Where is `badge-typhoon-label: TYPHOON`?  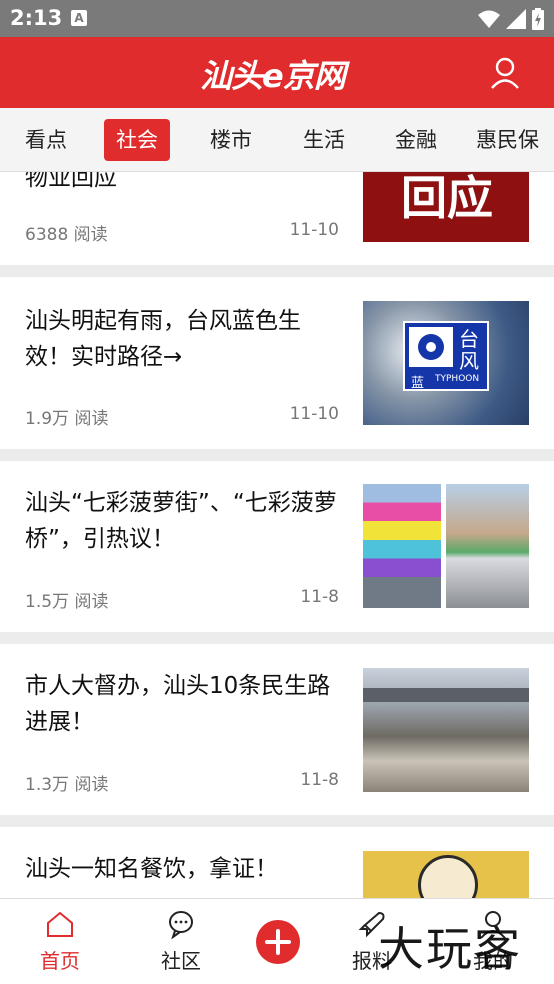 badge-typhoon-label: TYPHOON is located at coordinates (457, 379).